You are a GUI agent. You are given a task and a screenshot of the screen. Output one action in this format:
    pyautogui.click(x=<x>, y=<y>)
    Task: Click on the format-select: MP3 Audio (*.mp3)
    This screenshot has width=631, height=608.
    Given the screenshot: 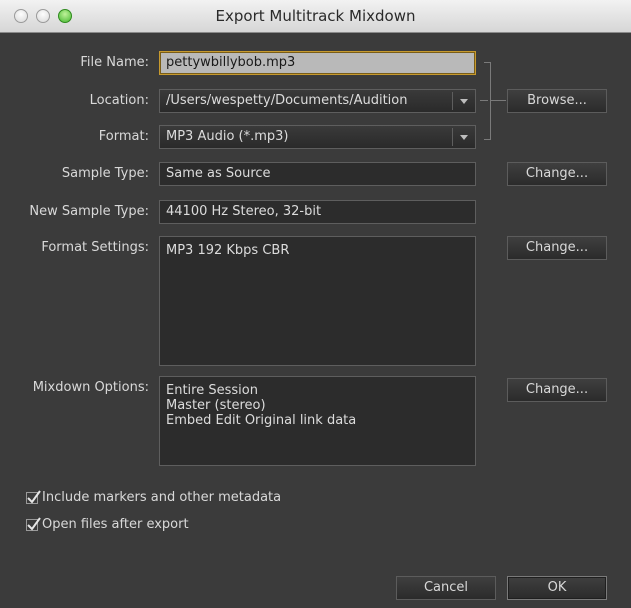 What is the action you would take?
    pyautogui.click(x=317, y=137)
    